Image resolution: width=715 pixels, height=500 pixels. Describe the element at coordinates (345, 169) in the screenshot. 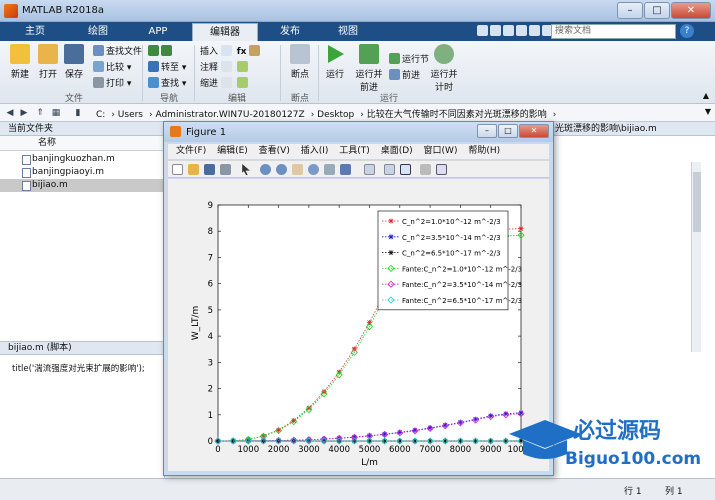

I see `brush-icon` at that location.